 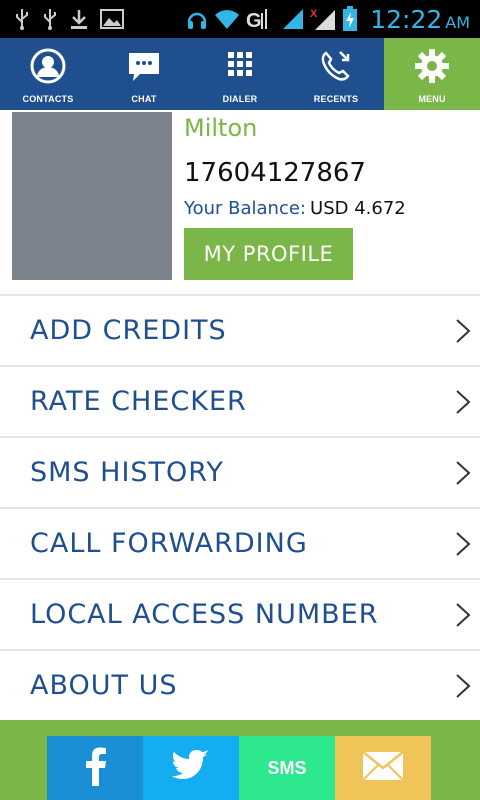 I want to click on sms-button: SMS, so click(x=287, y=768).